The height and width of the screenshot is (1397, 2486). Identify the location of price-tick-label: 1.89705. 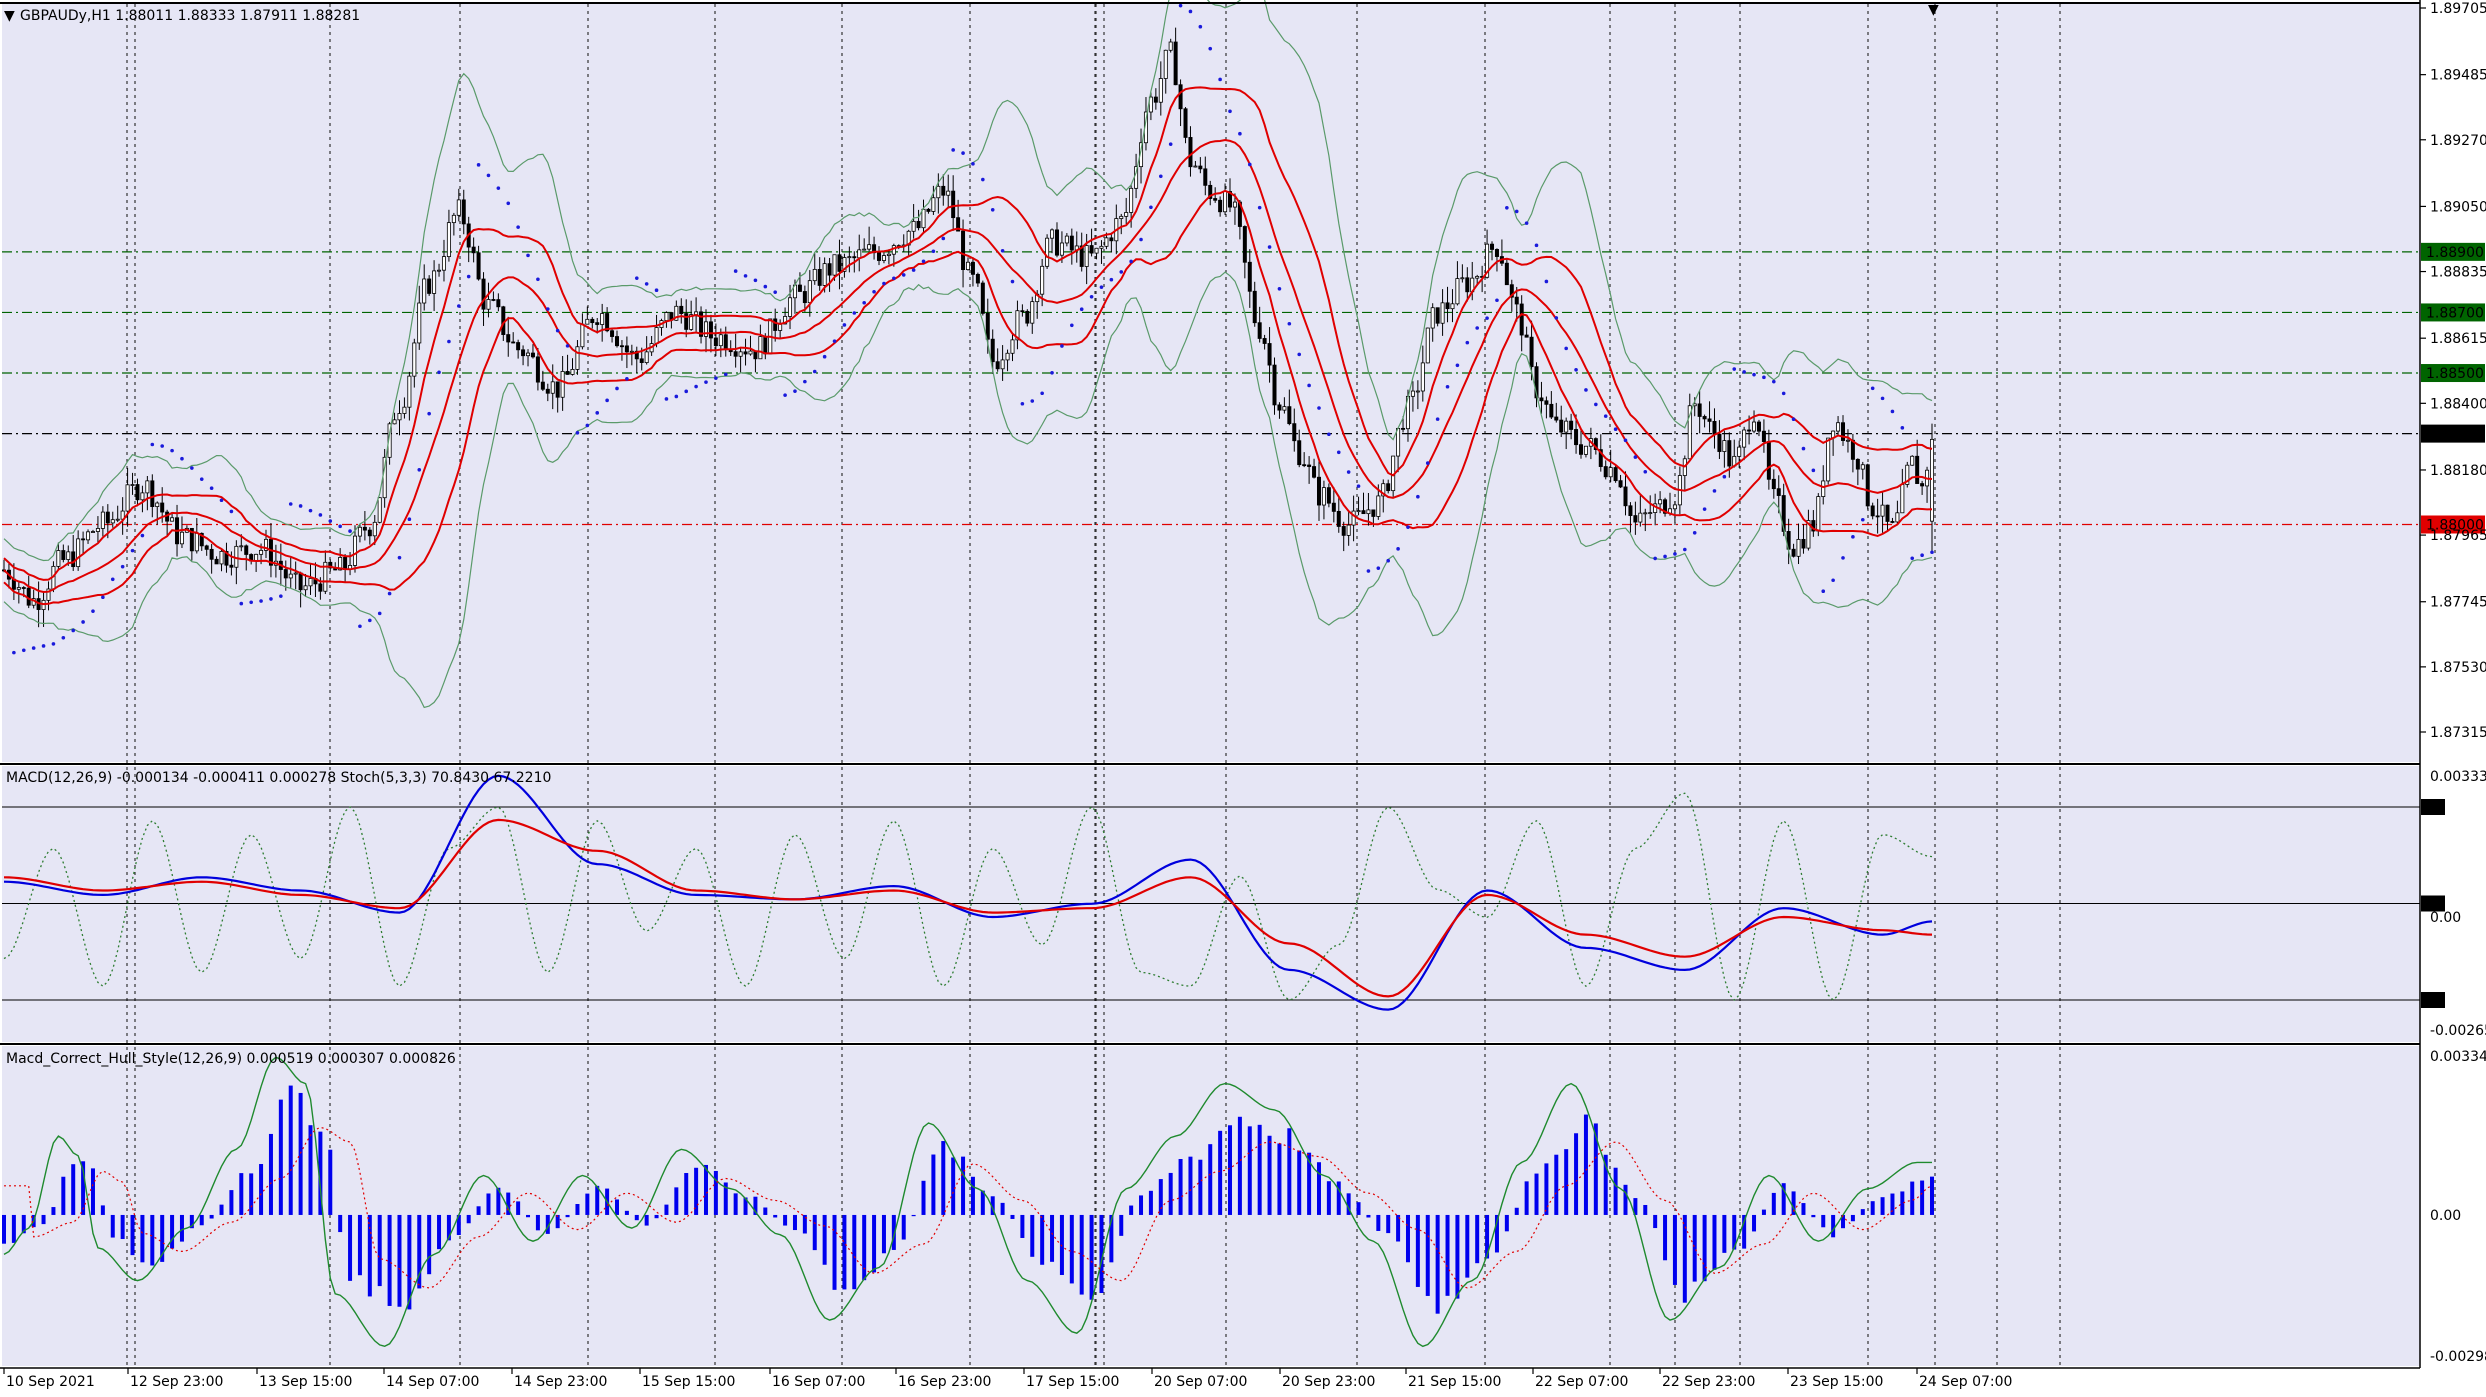
(2458, 9).